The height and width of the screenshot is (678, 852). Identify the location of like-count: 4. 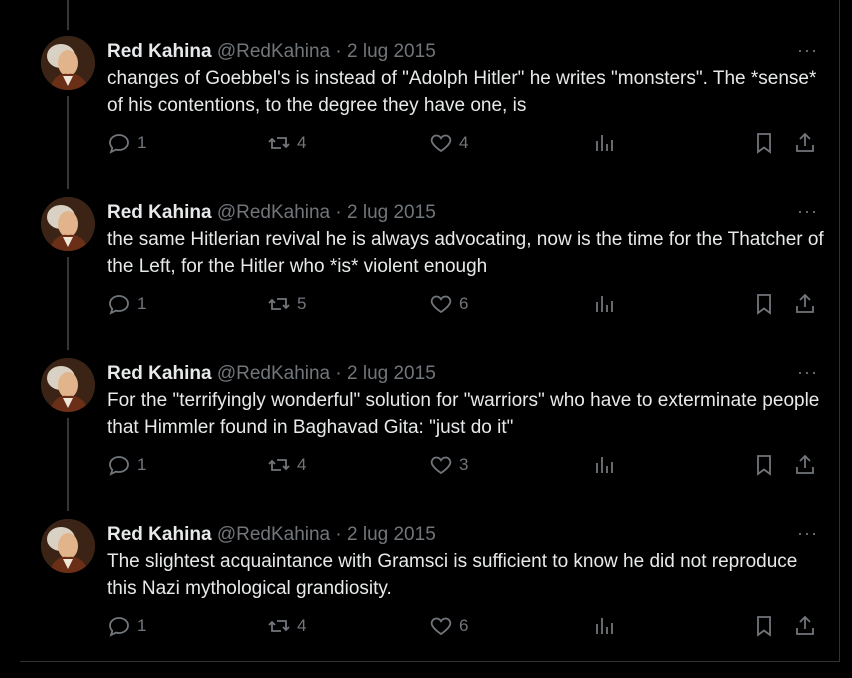
(464, 142).